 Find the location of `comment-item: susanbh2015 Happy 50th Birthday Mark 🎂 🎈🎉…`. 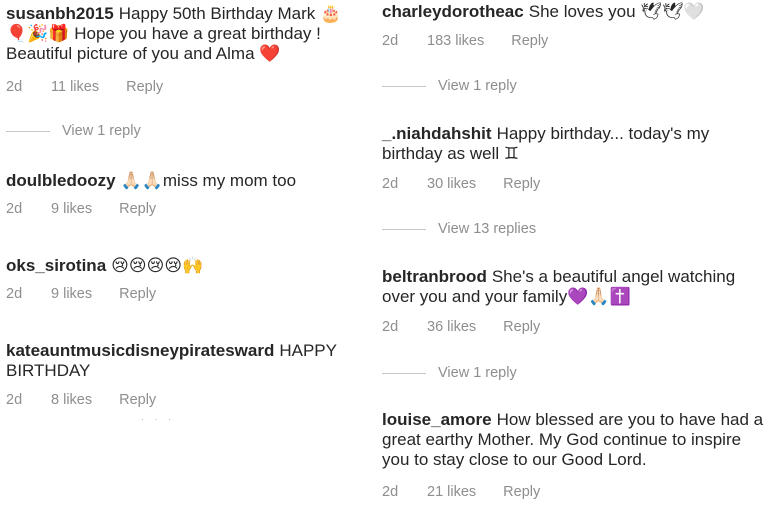

comment-item: susanbh2015 Happy 50th Birthday Mark 🎂 🎈🎉… is located at coordinates (181, 49).